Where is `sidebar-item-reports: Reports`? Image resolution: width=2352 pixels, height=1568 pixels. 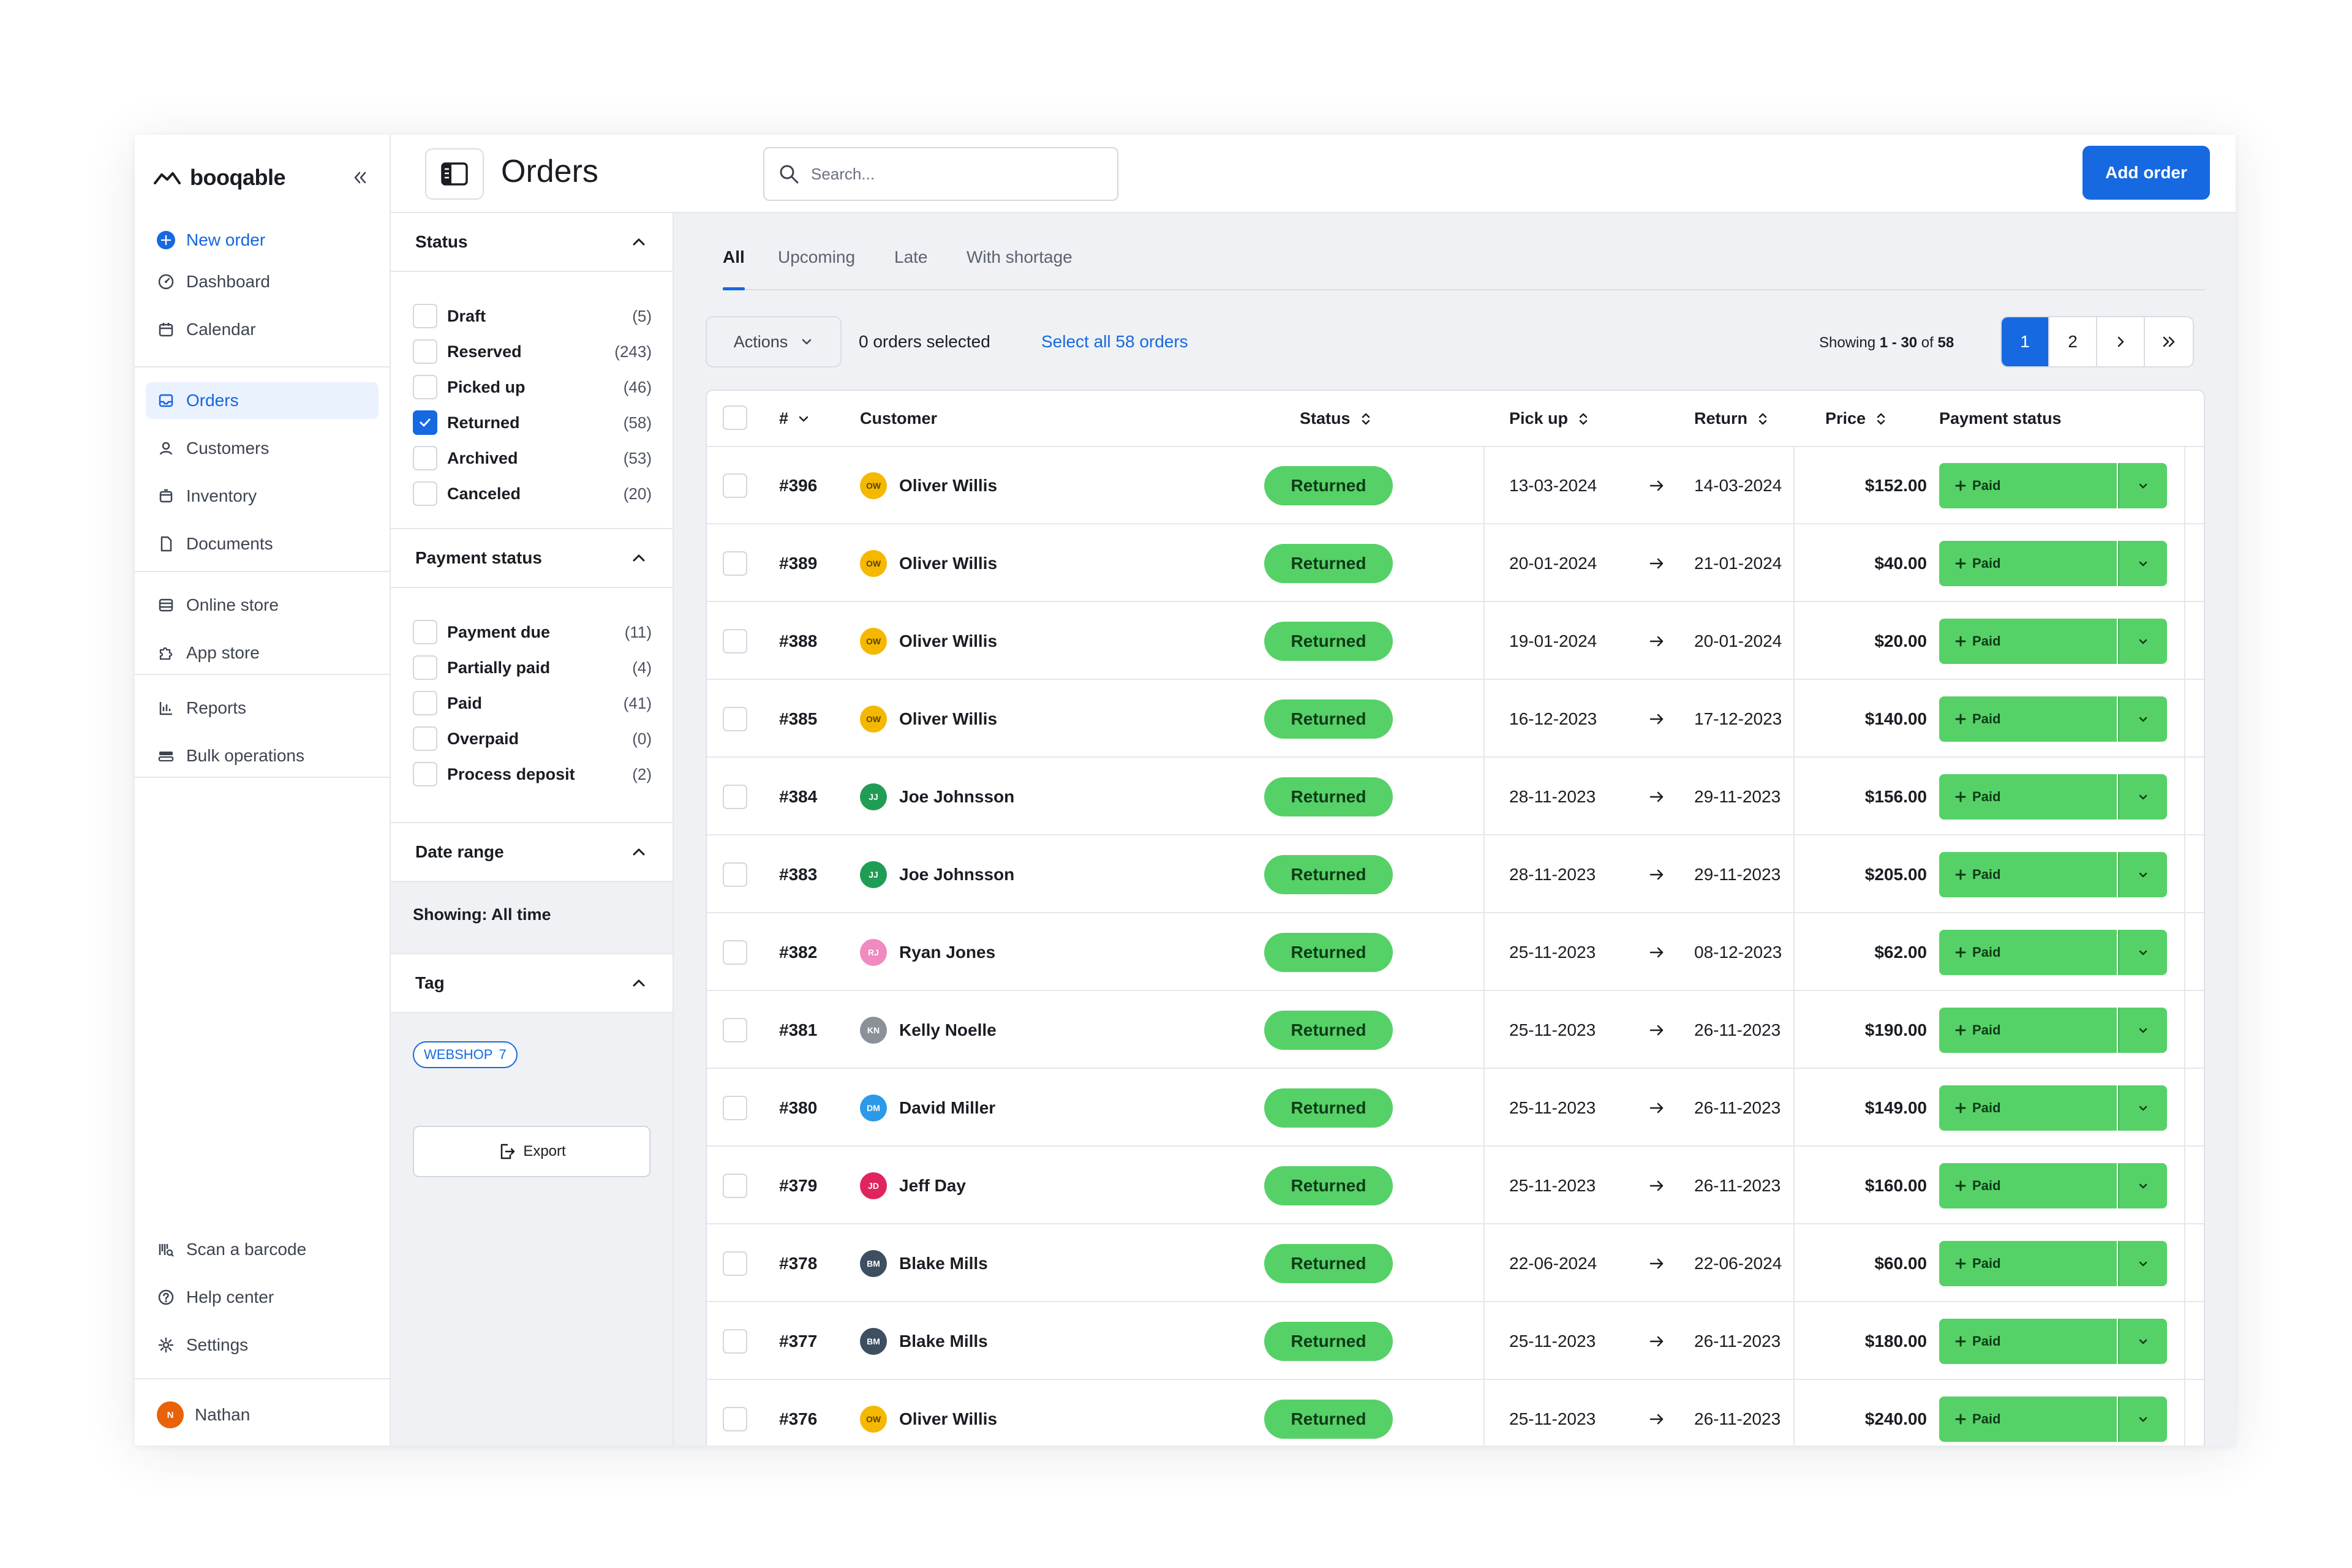 sidebar-item-reports: Reports is located at coordinates (262, 708).